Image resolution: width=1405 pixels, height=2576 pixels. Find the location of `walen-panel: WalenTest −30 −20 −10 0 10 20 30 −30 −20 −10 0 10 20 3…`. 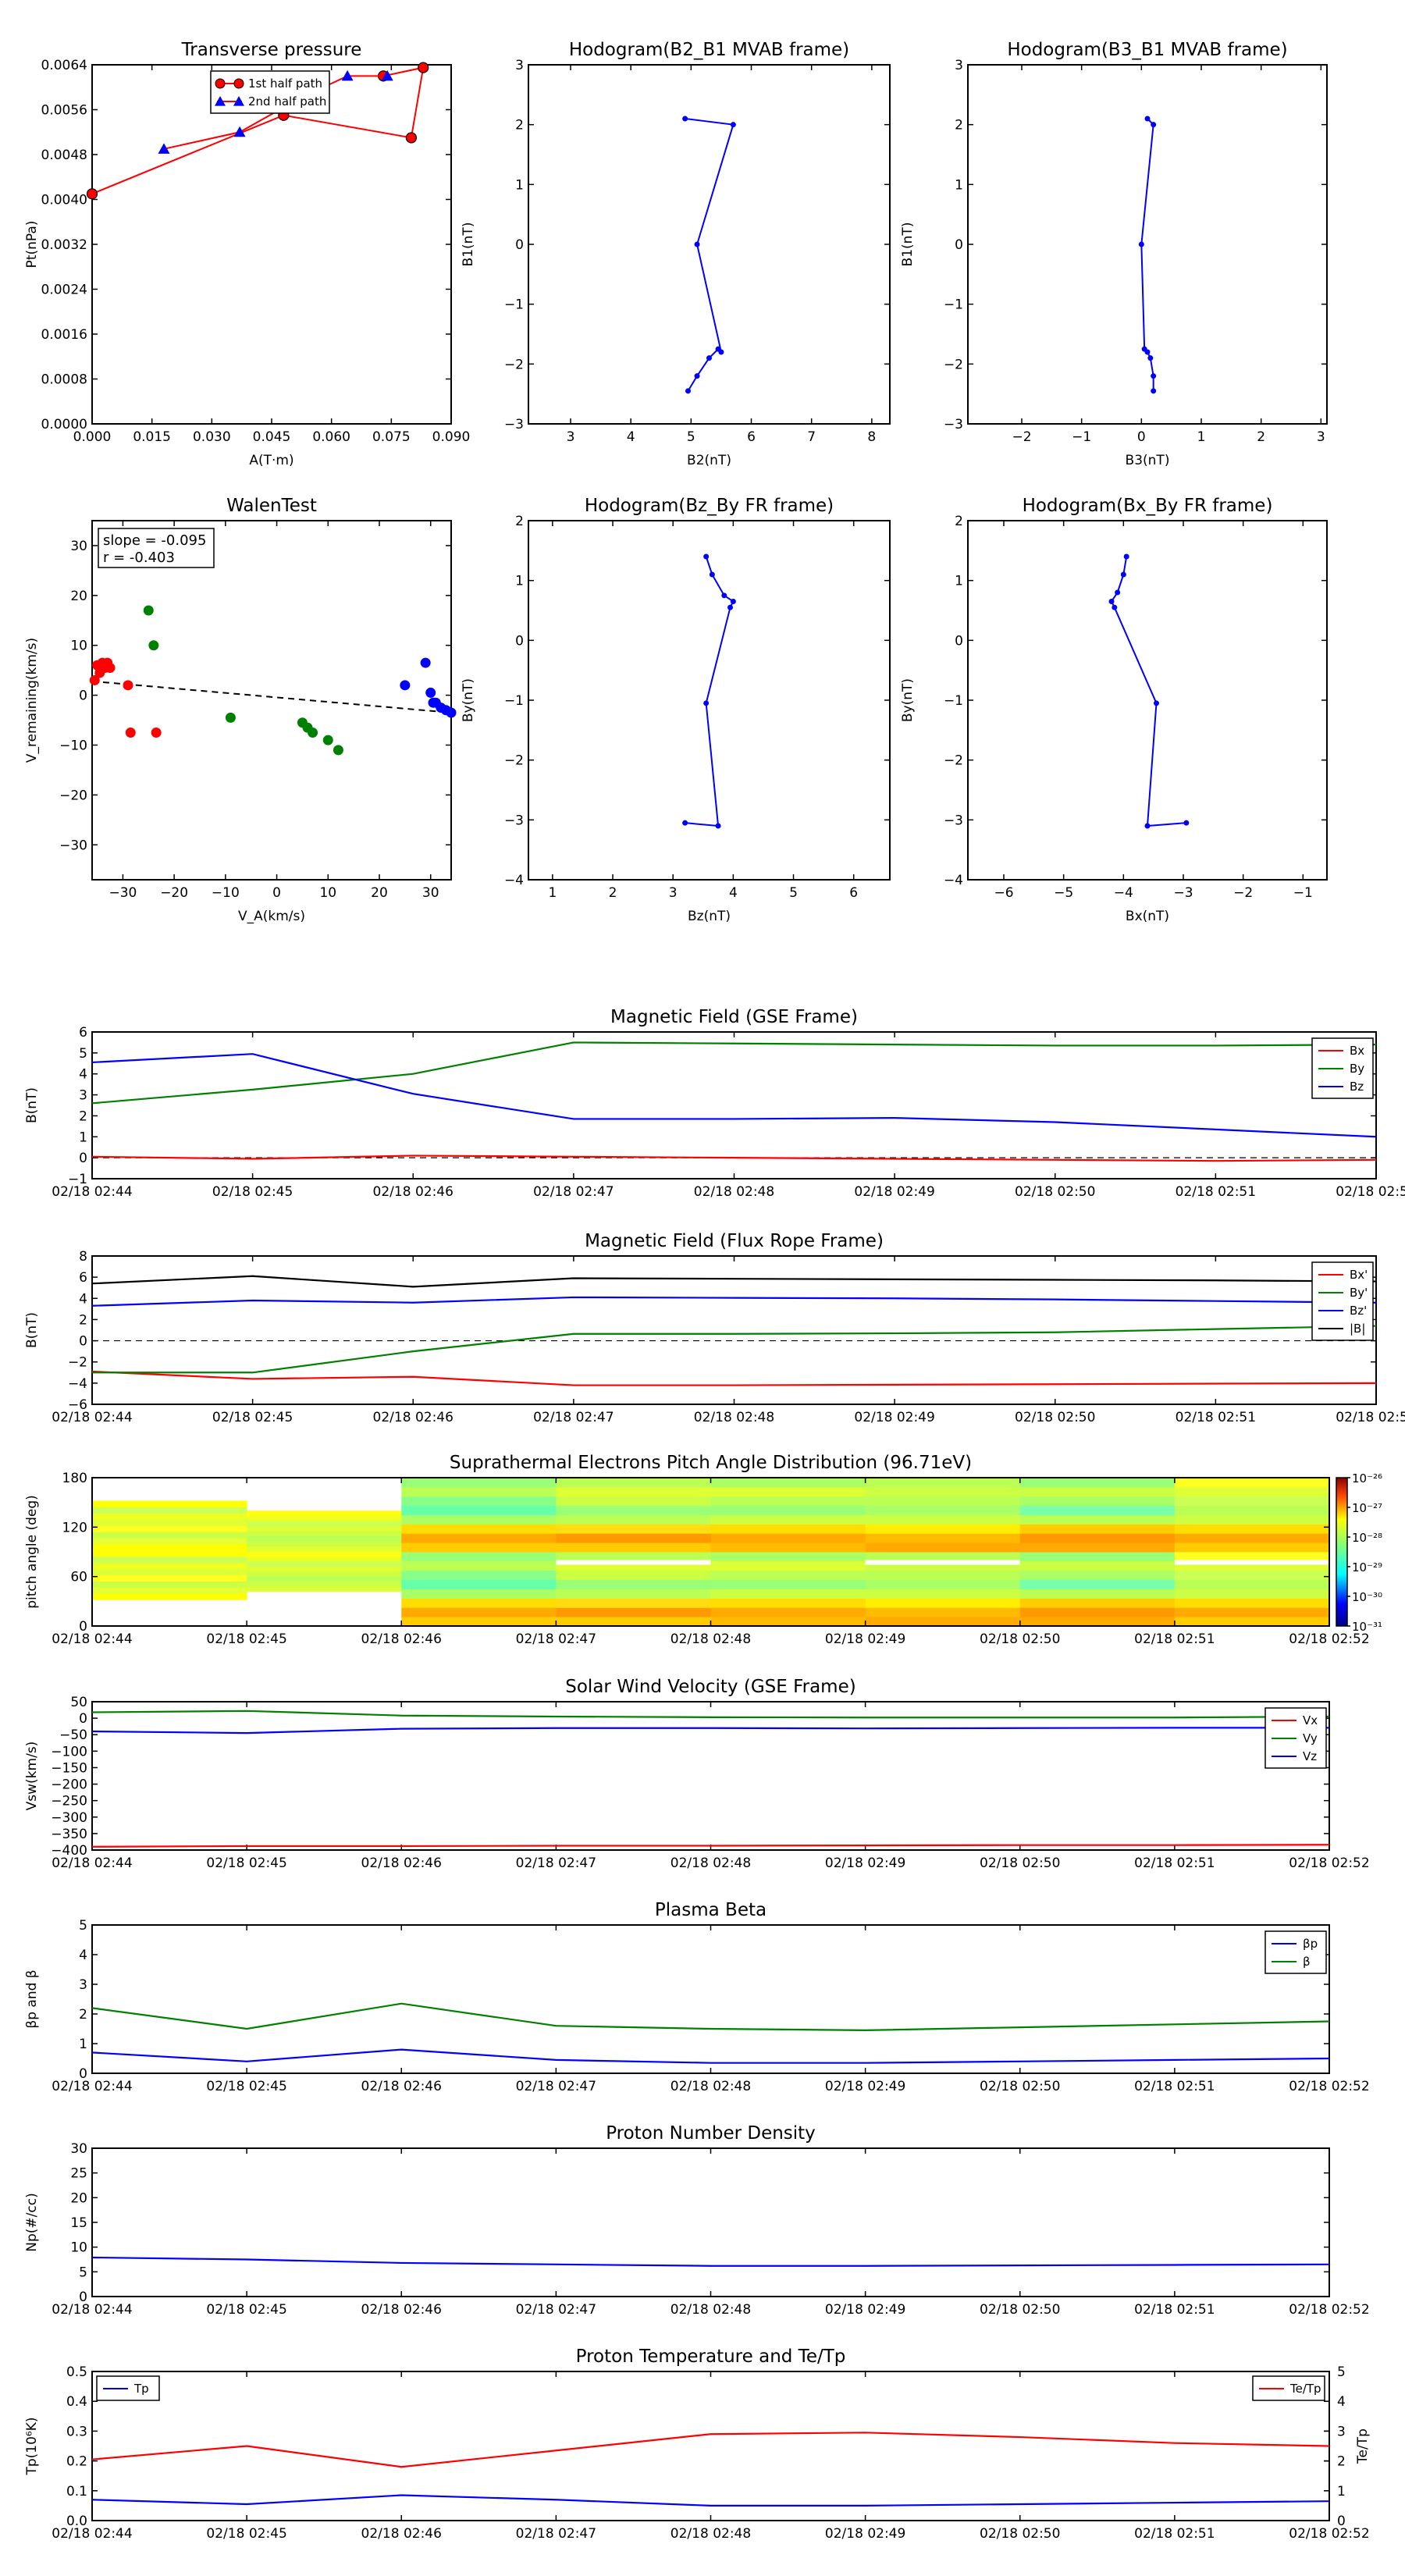

walen-panel: WalenTest −30 −20 −10 0 10 20 30 −30 −20 −10 0 10 20 3… is located at coordinates (241, 710).